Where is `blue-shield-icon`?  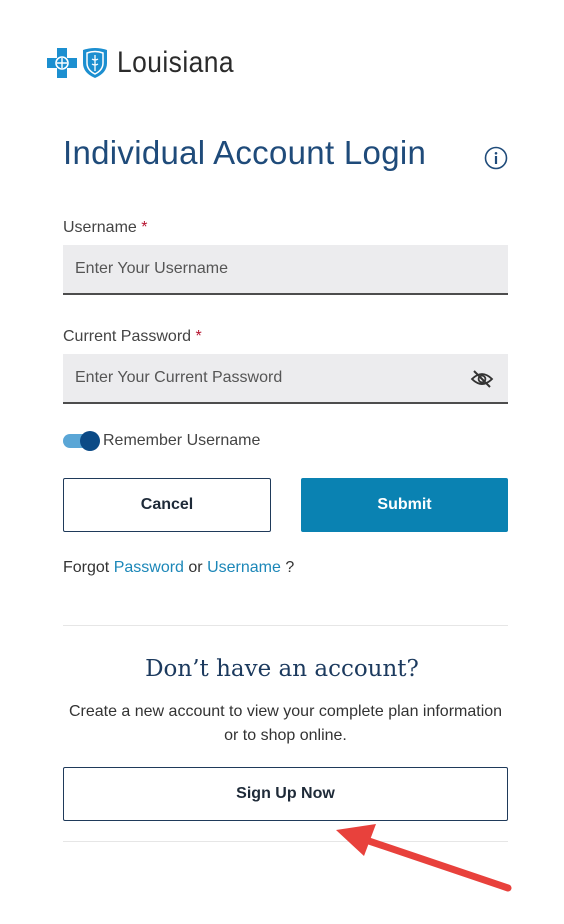
blue-shield-icon is located at coordinates (95, 63).